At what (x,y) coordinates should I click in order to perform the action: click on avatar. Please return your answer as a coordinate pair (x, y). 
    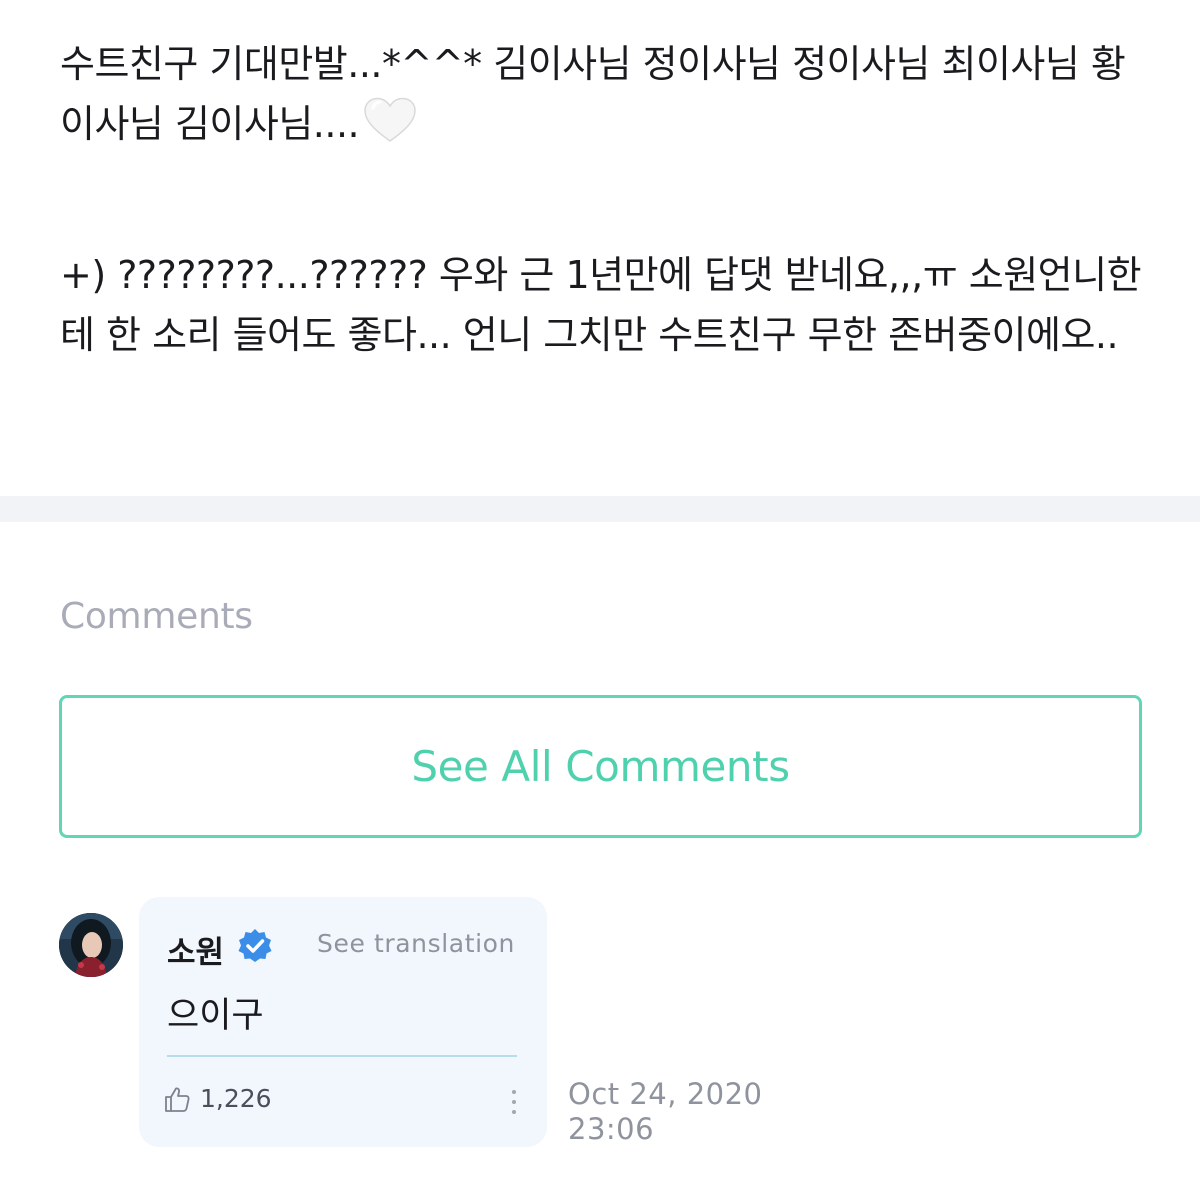
    Looking at the image, I should click on (91, 945).